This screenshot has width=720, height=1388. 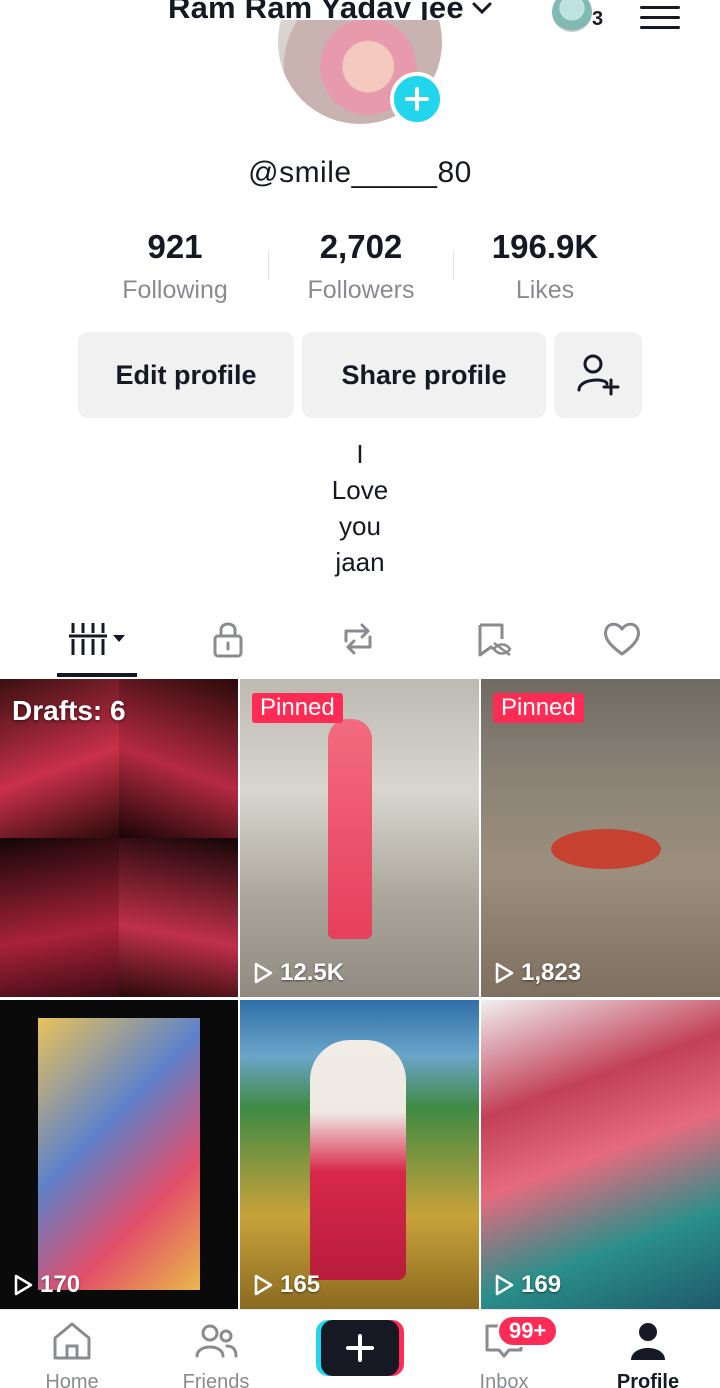 I want to click on nav-profile-label: Profile, so click(x=648, y=1379).